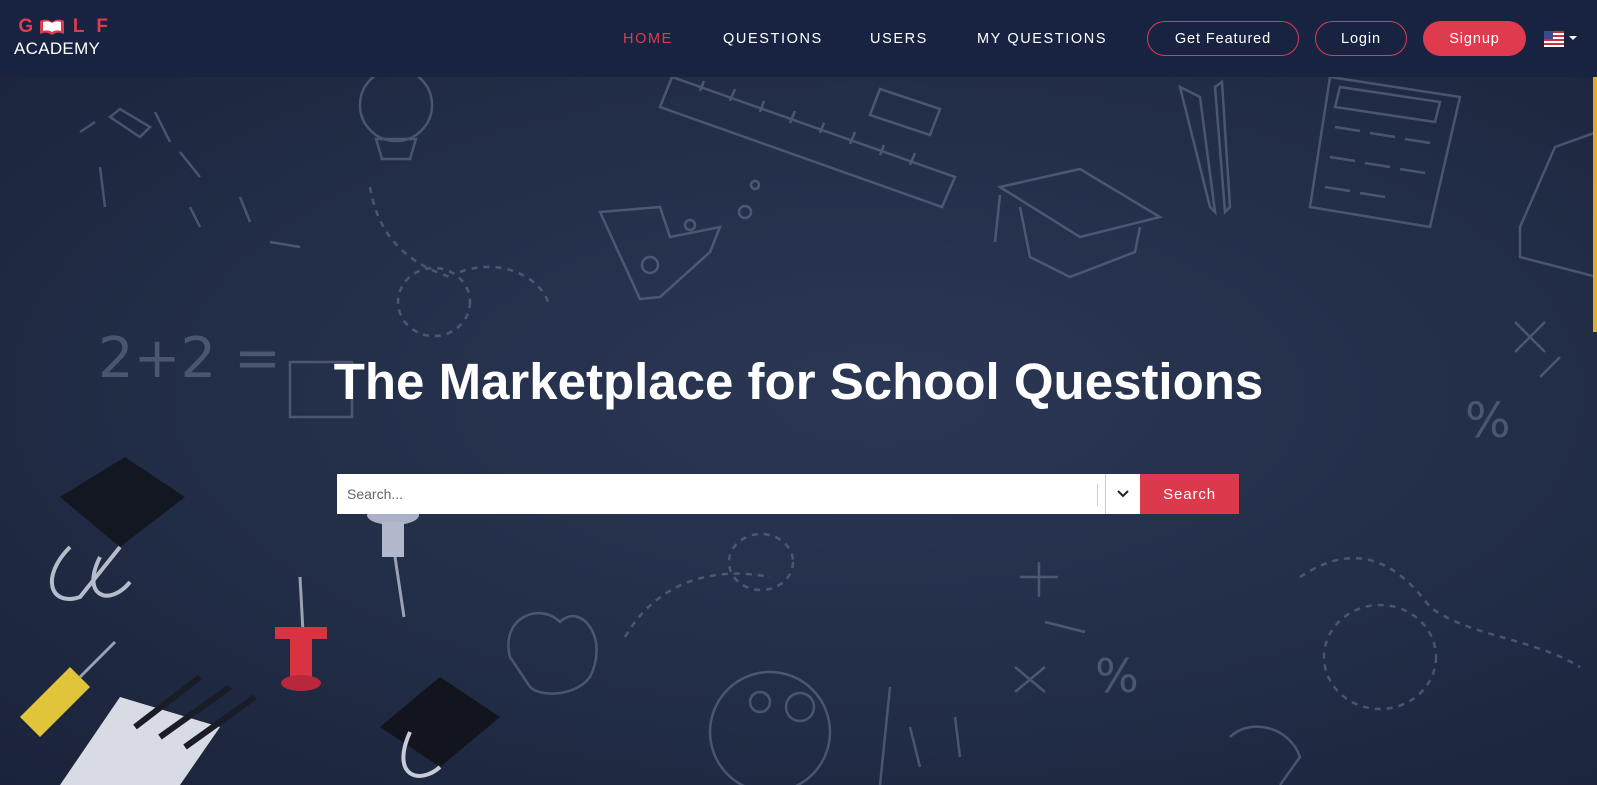 This screenshot has width=1597, height=785. Describe the element at coordinates (770, 727) in the screenshot. I see `palette-doodle` at that location.